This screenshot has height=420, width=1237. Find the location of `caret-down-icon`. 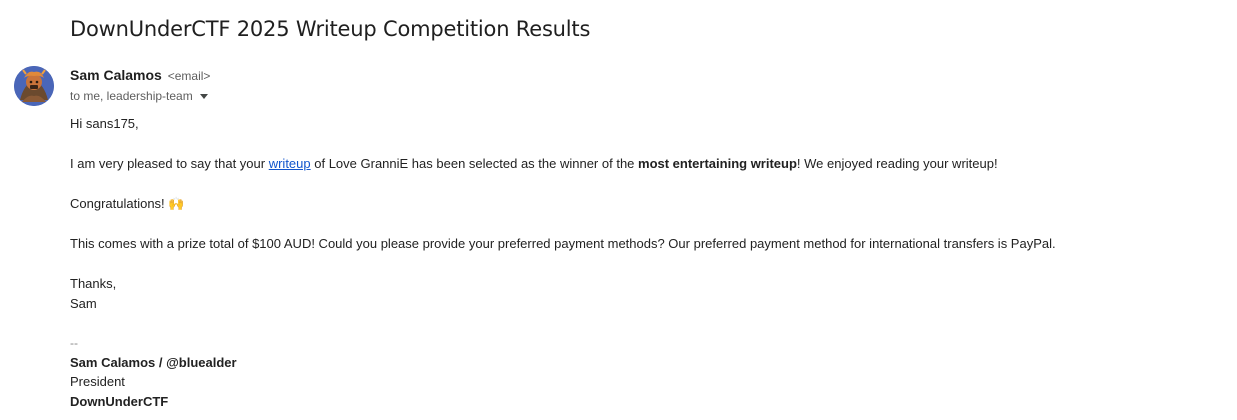

caret-down-icon is located at coordinates (203, 96).